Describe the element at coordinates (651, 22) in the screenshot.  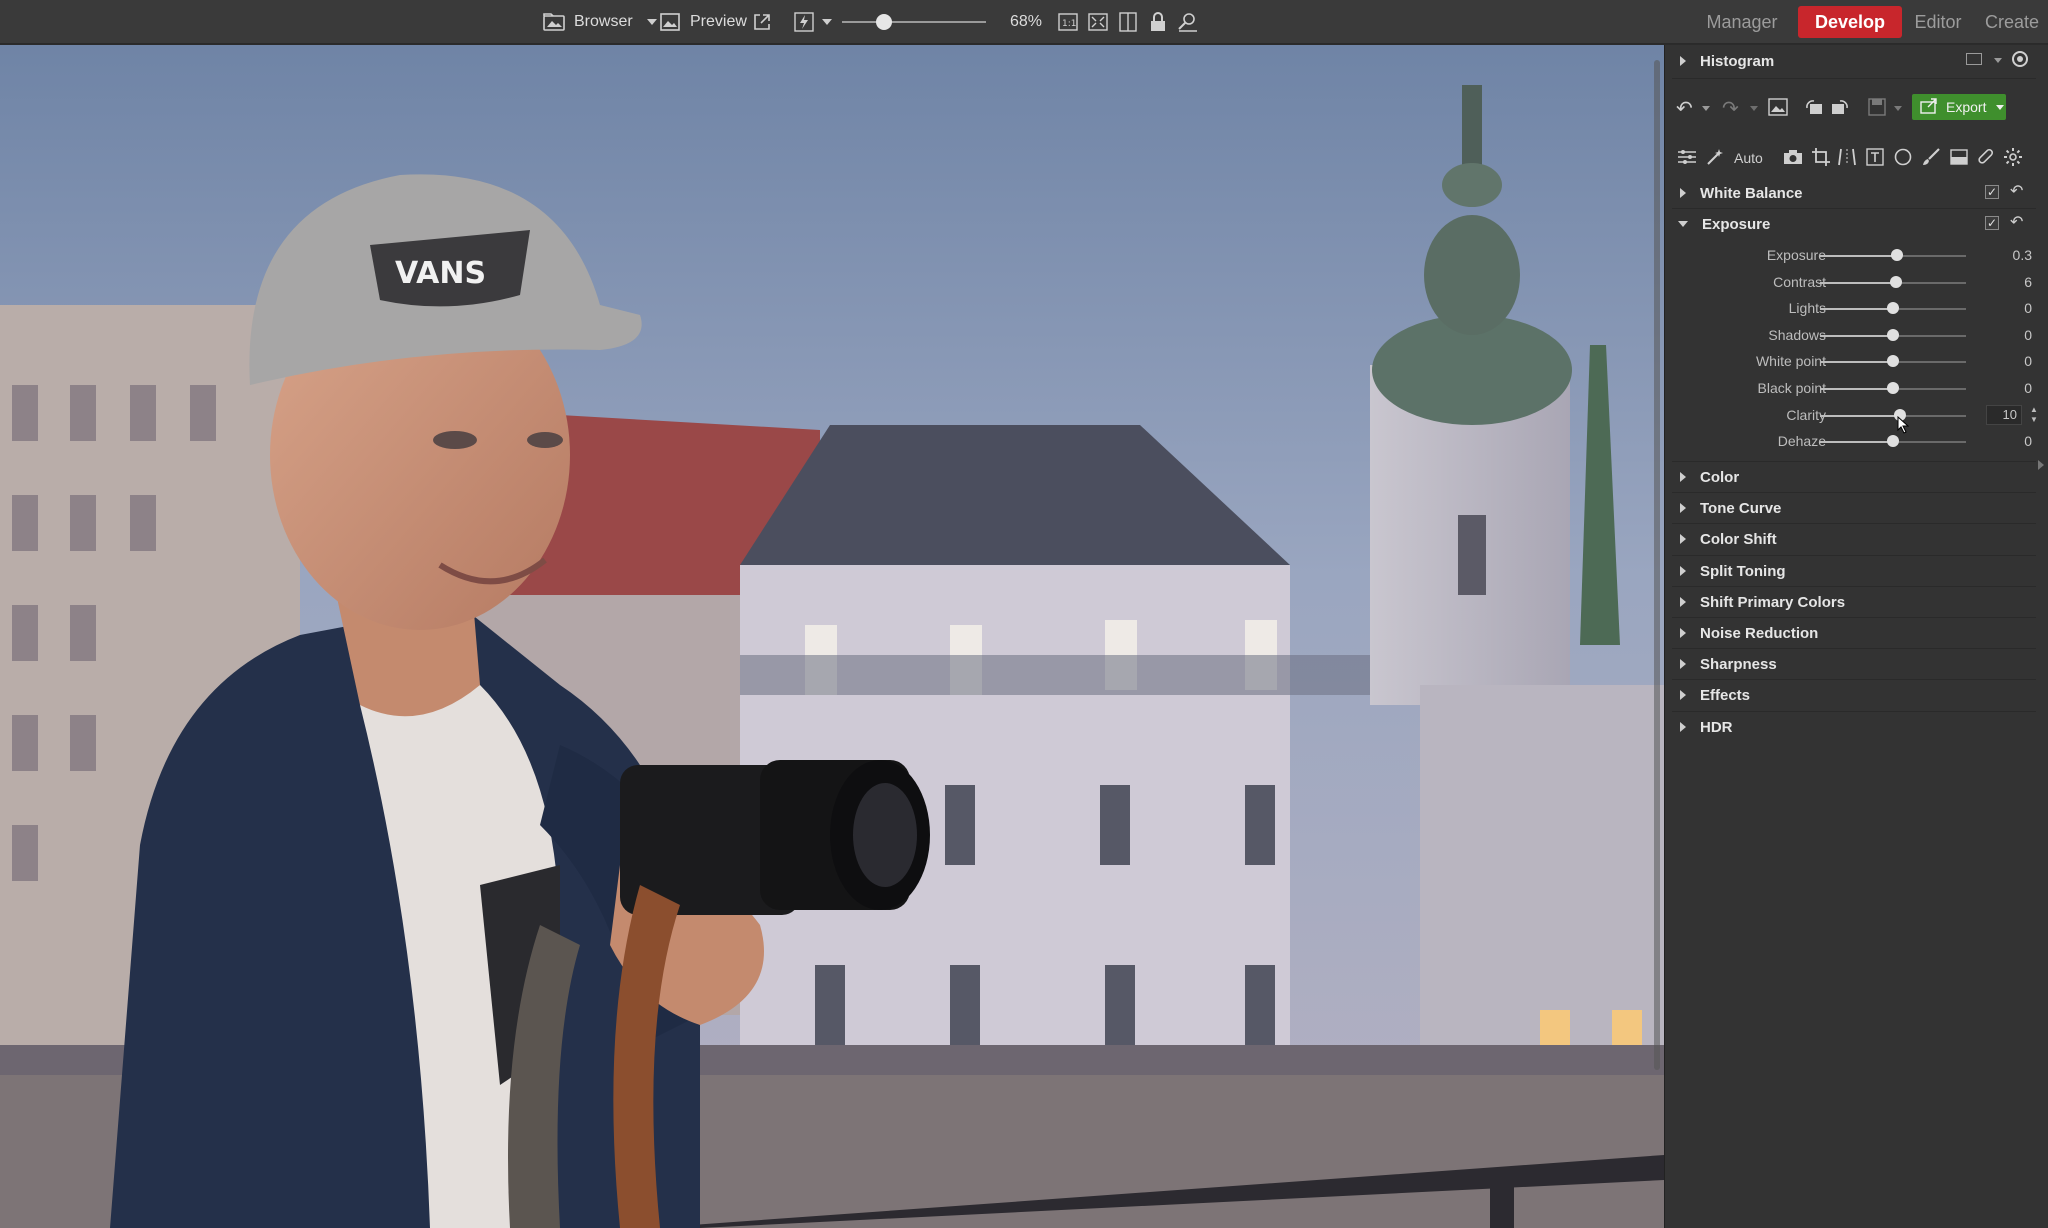
I see `browser-dropdown-caret` at that location.